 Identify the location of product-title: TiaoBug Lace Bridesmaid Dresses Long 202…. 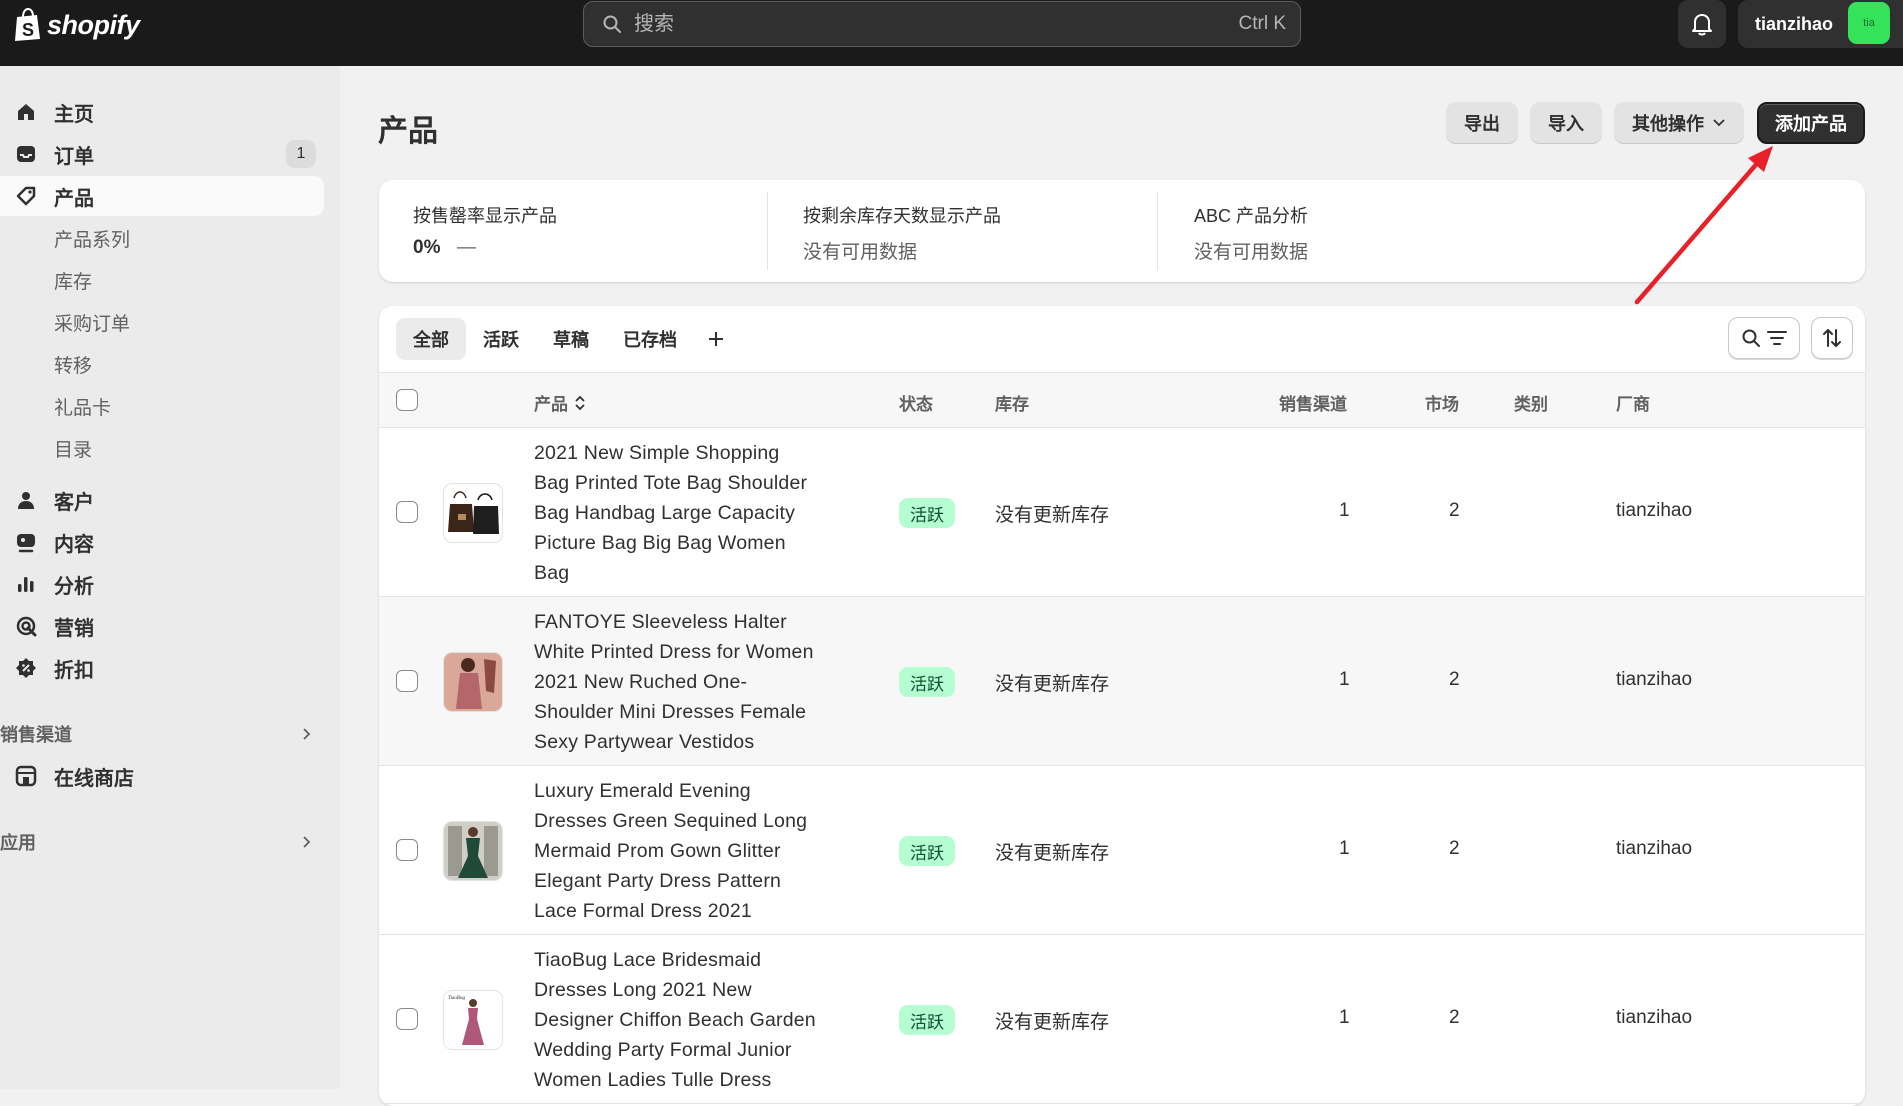
(684, 1020).